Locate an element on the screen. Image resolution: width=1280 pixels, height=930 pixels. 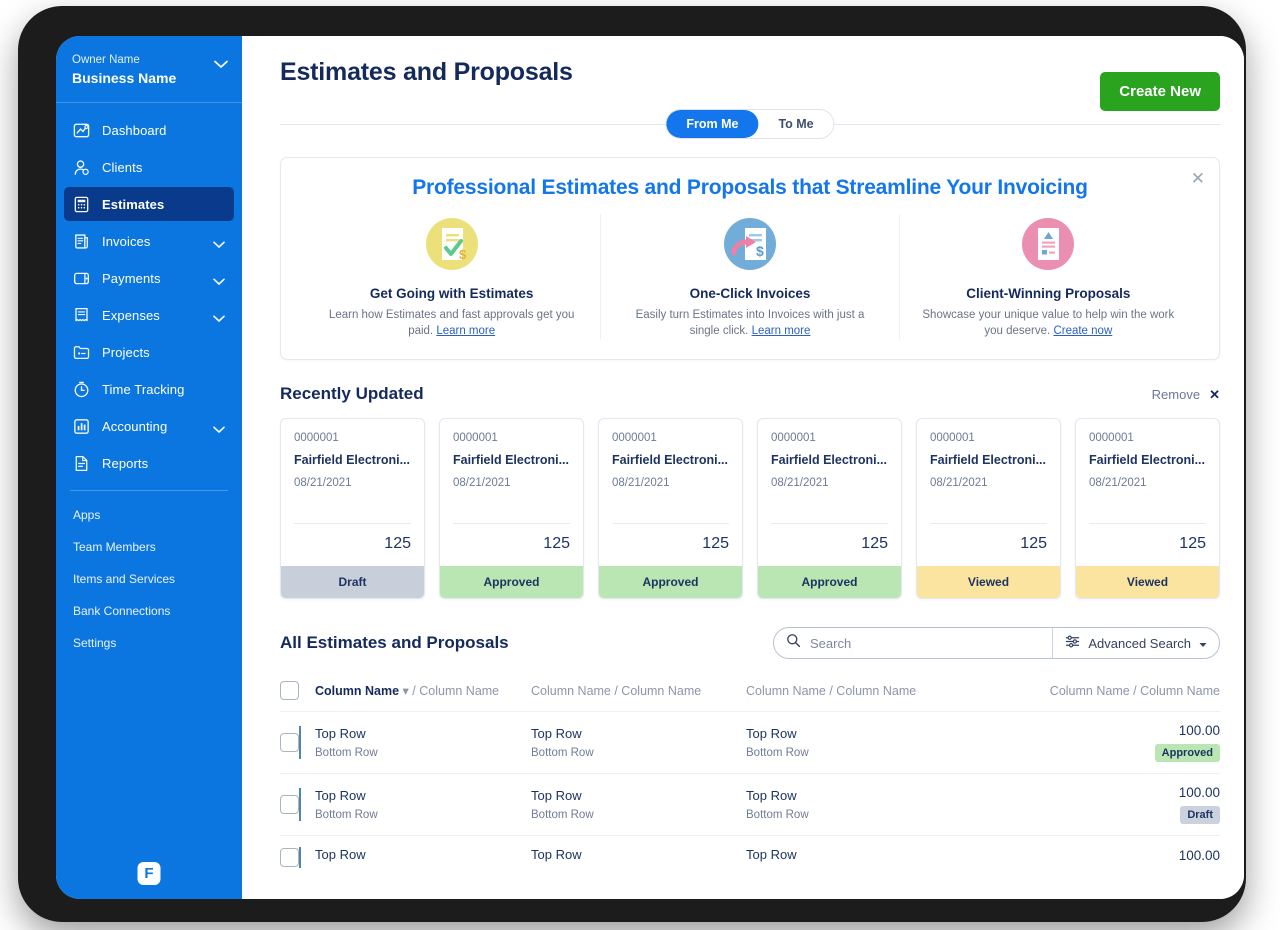
row-amount: 100.00 is located at coordinates (1199, 792).